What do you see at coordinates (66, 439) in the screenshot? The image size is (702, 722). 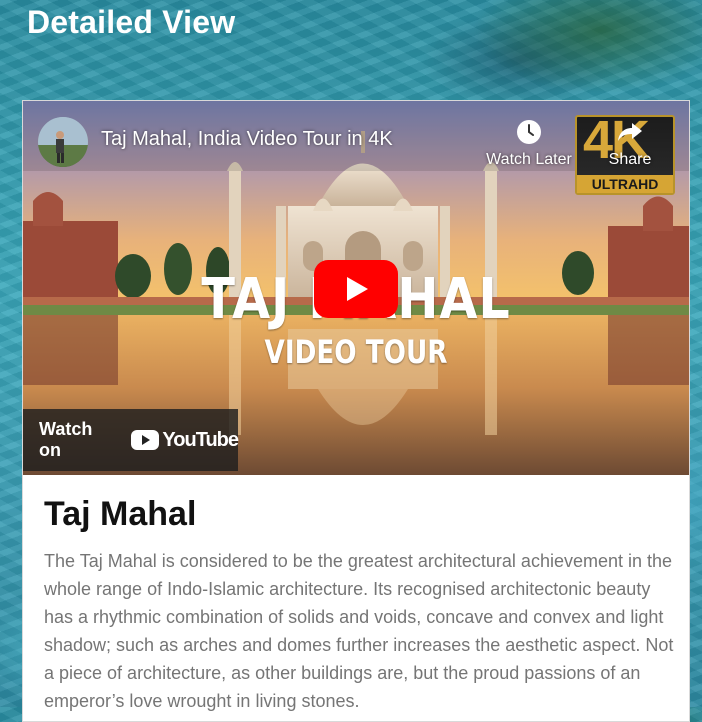 I see `watch-on-label: Watch on` at bounding box center [66, 439].